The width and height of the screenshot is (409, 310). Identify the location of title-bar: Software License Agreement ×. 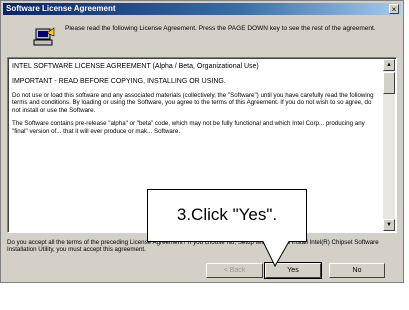
(202, 9).